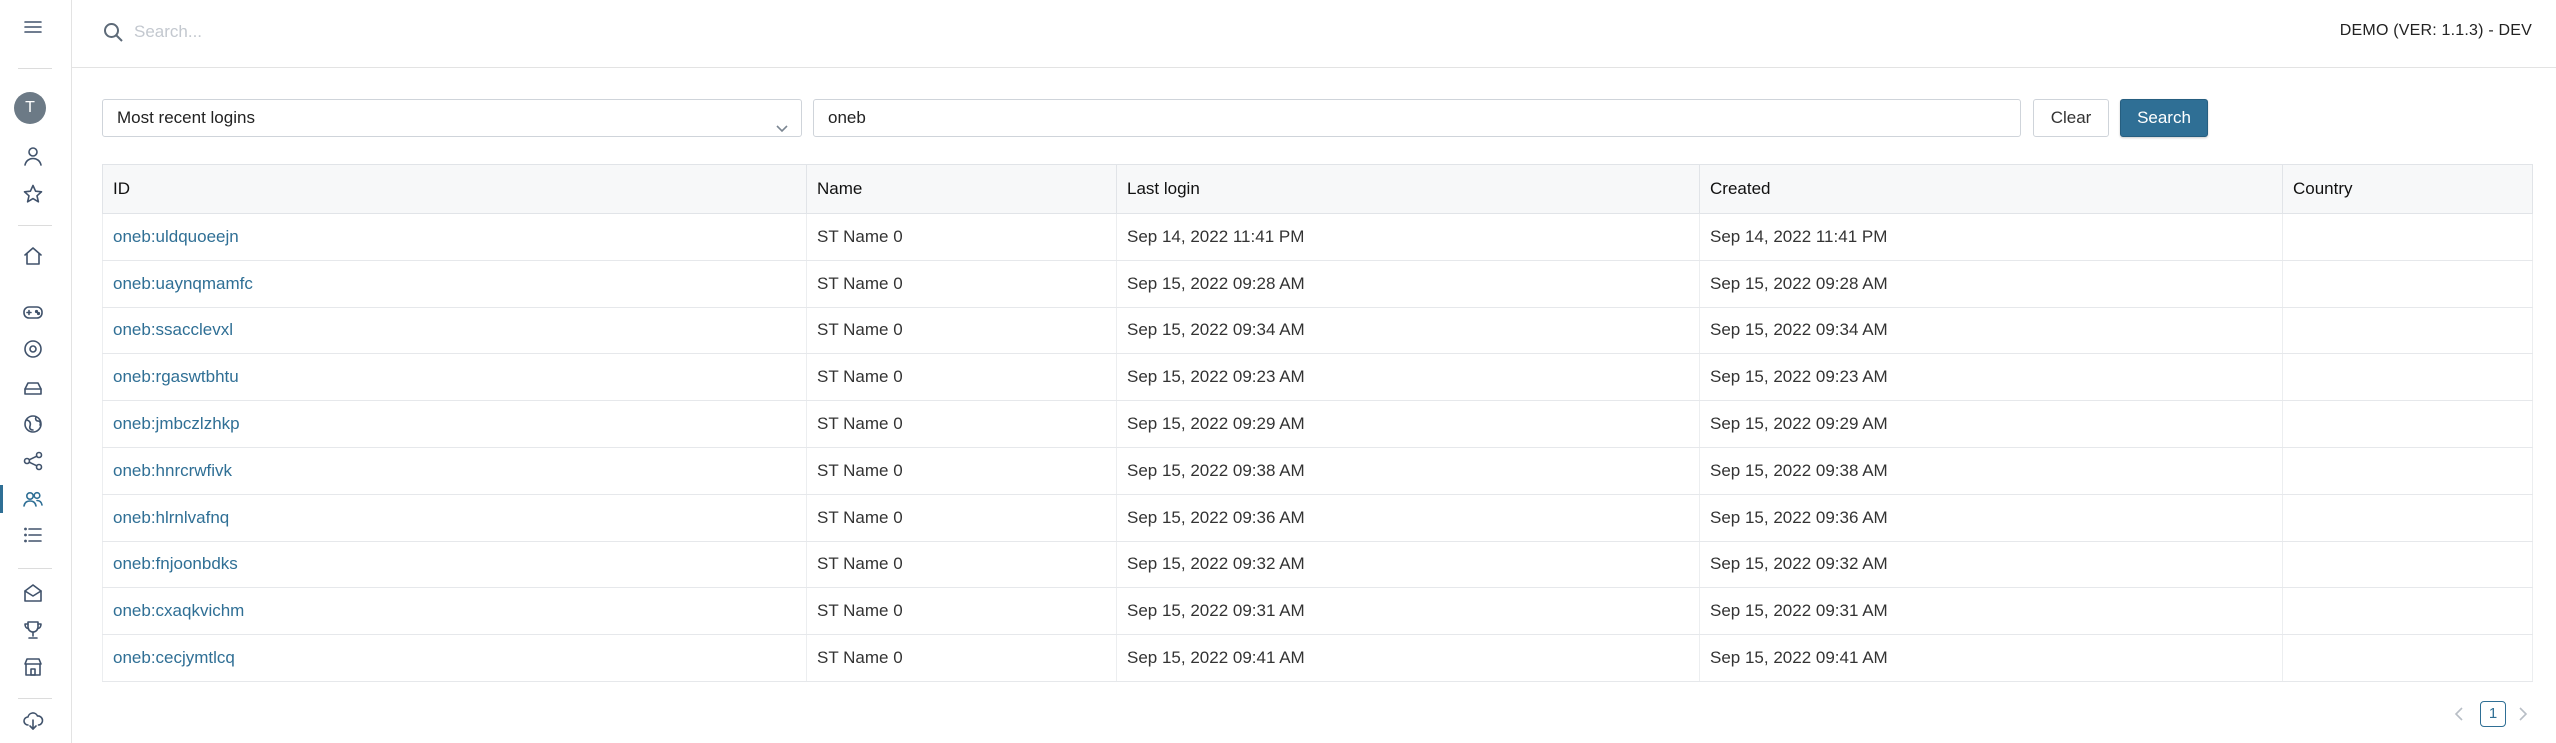 Image resolution: width=2556 pixels, height=743 pixels. Describe the element at coordinates (2071, 118) in the screenshot. I see `clear-button: Clear` at that location.